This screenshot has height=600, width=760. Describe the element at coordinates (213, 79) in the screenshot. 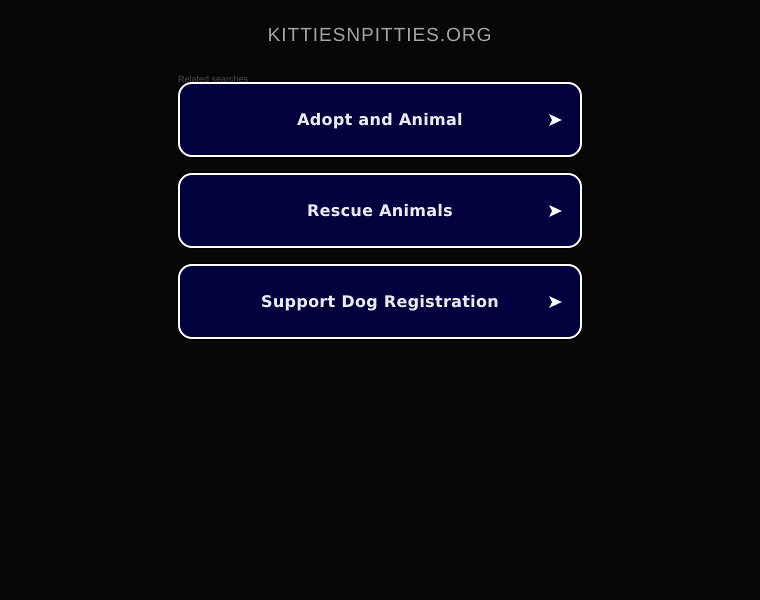

I see `section-label: Related searches` at that location.